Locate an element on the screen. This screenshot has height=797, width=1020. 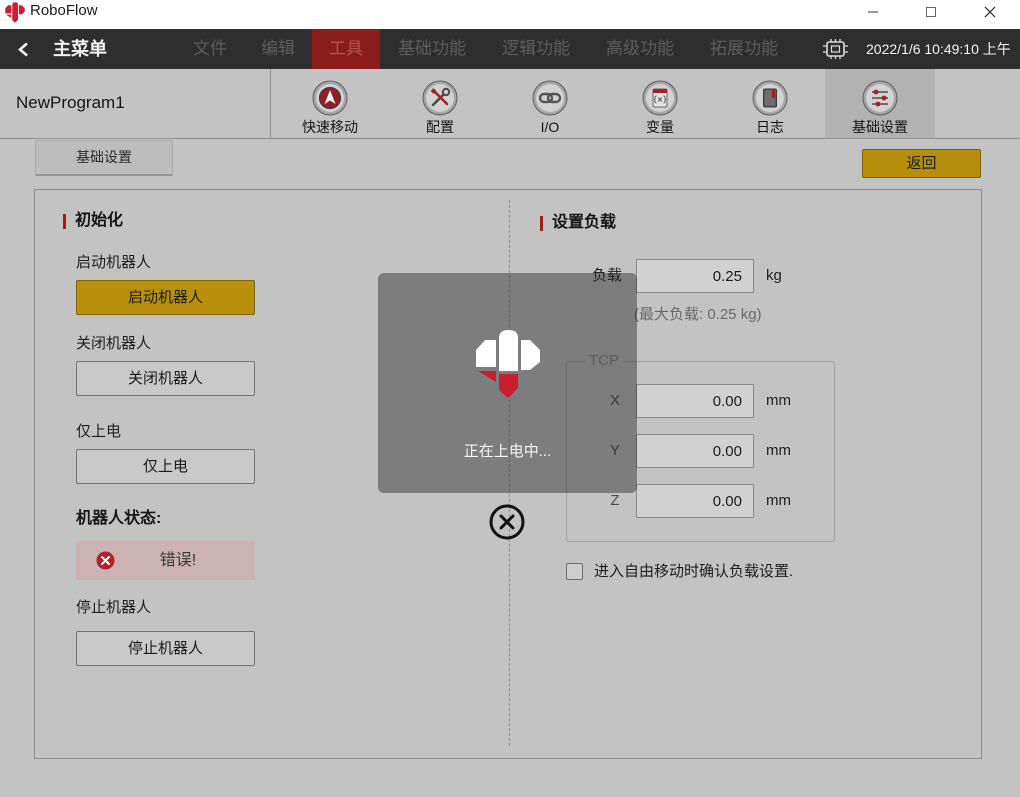
toolbar-io: I/O is located at coordinates (550, 103).